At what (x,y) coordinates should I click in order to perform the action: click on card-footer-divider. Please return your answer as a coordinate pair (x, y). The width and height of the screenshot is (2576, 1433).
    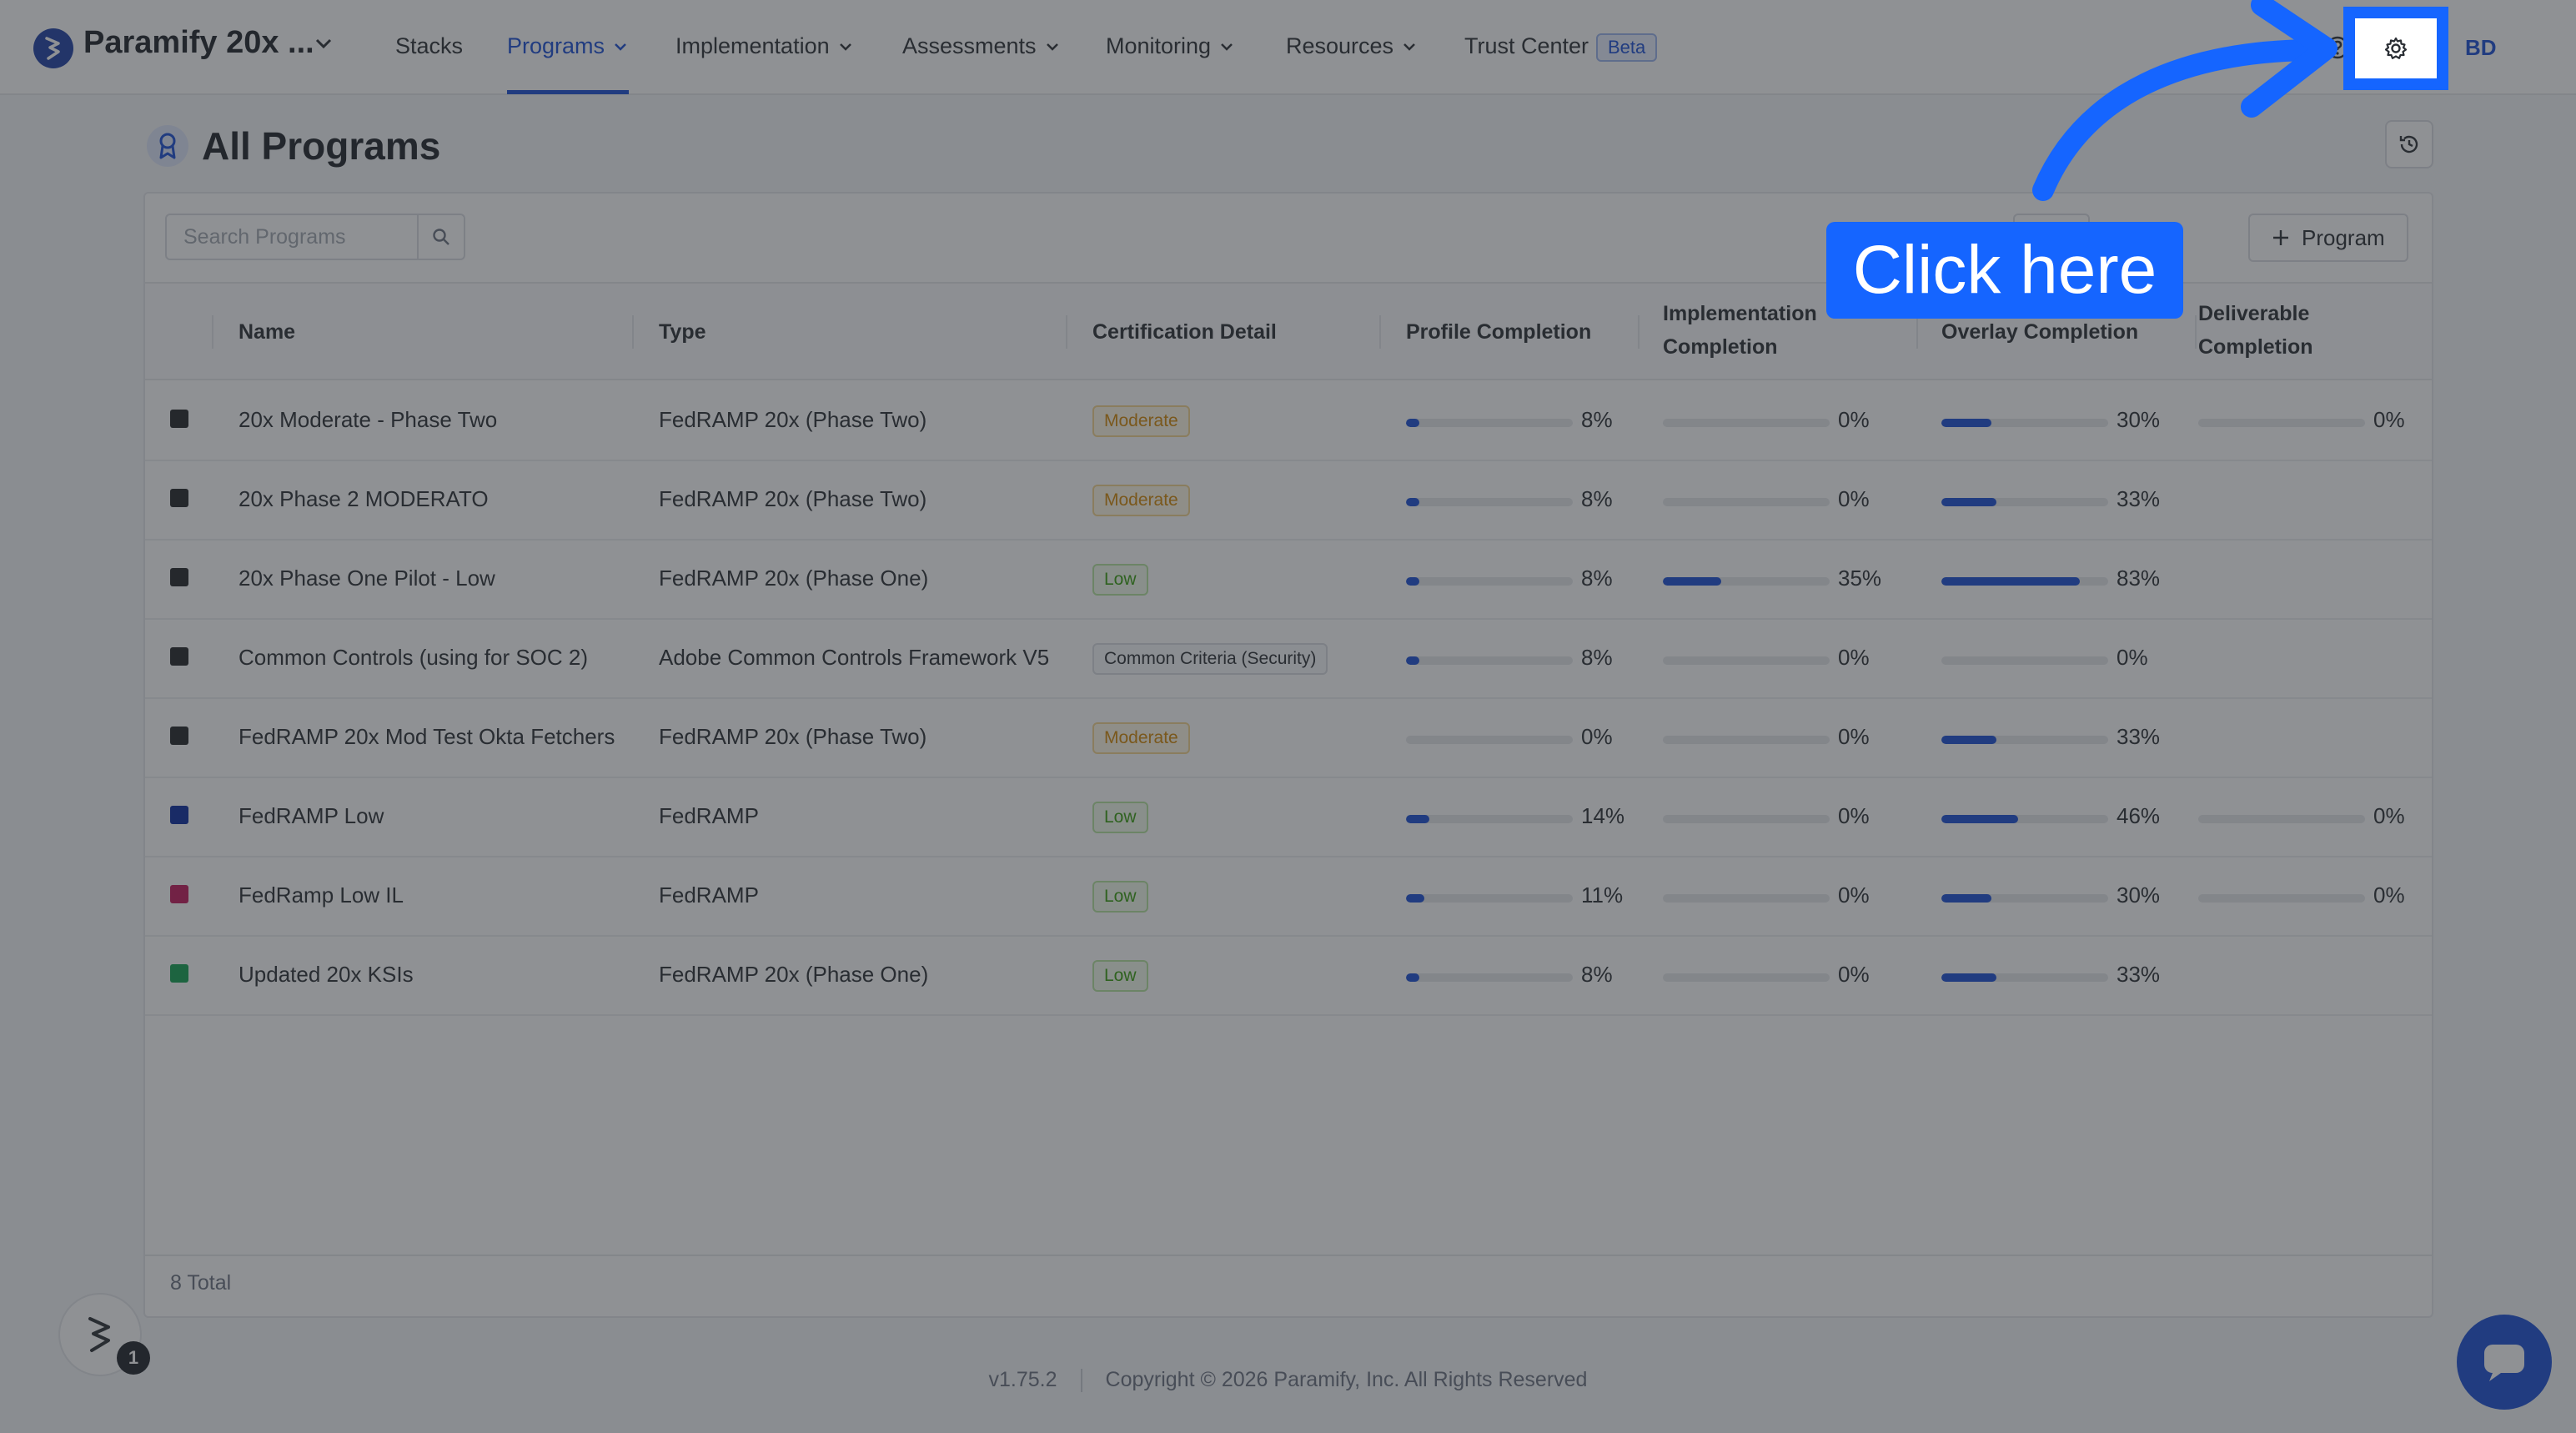
    Looking at the image, I should click on (1288, 1255).